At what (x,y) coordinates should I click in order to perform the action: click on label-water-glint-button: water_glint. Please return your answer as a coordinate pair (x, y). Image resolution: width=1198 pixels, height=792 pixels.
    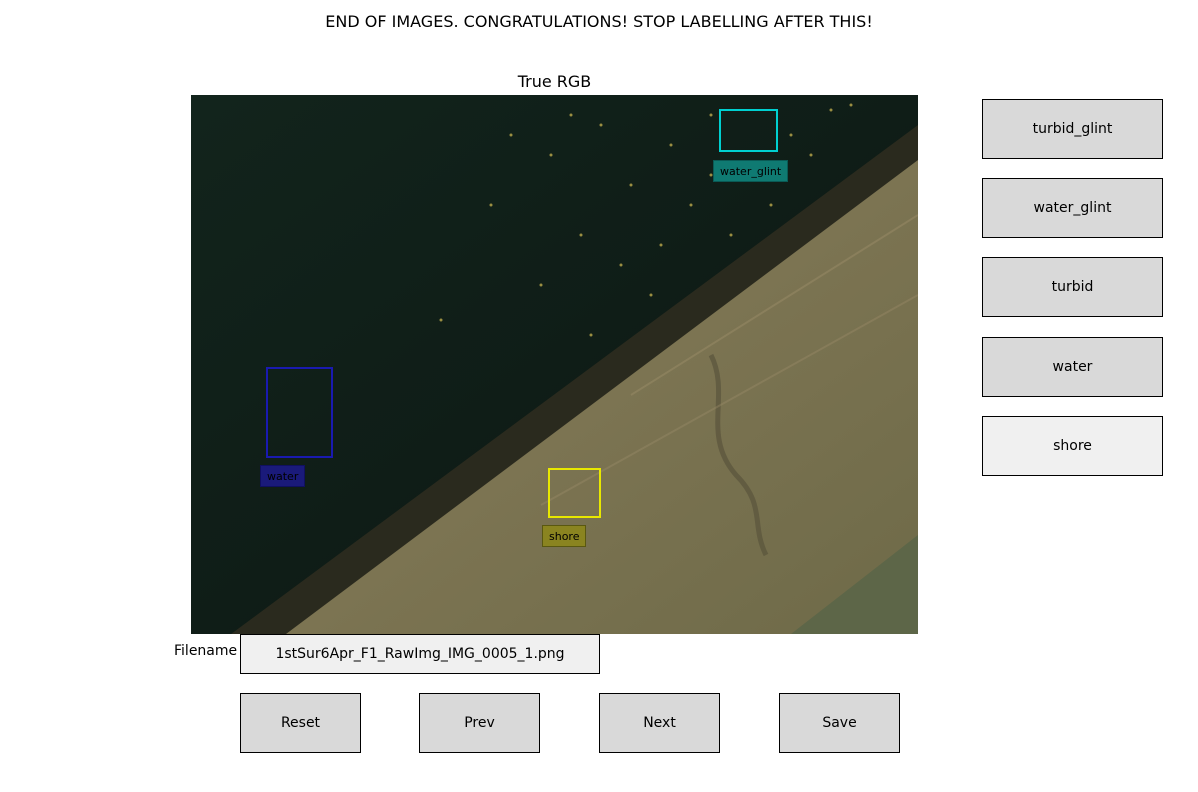
    Looking at the image, I should click on (1072, 208).